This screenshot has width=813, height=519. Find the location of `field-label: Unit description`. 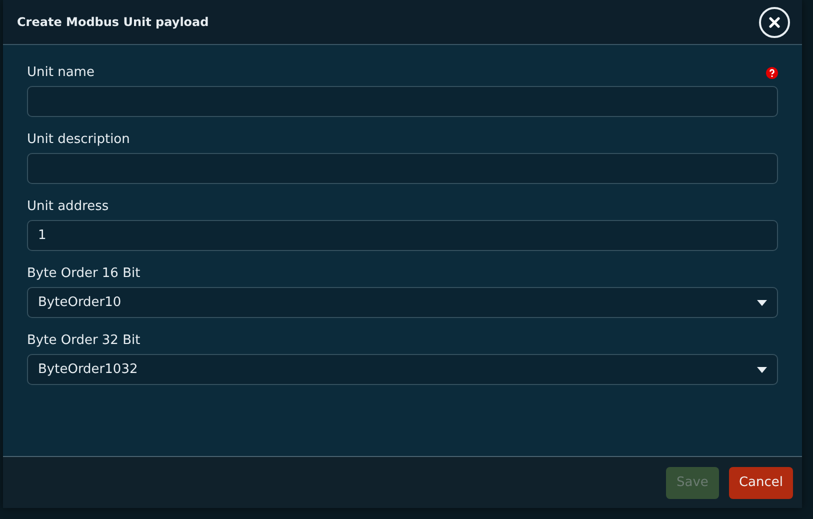

field-label: Unit description is located at coordinates (78, 139).